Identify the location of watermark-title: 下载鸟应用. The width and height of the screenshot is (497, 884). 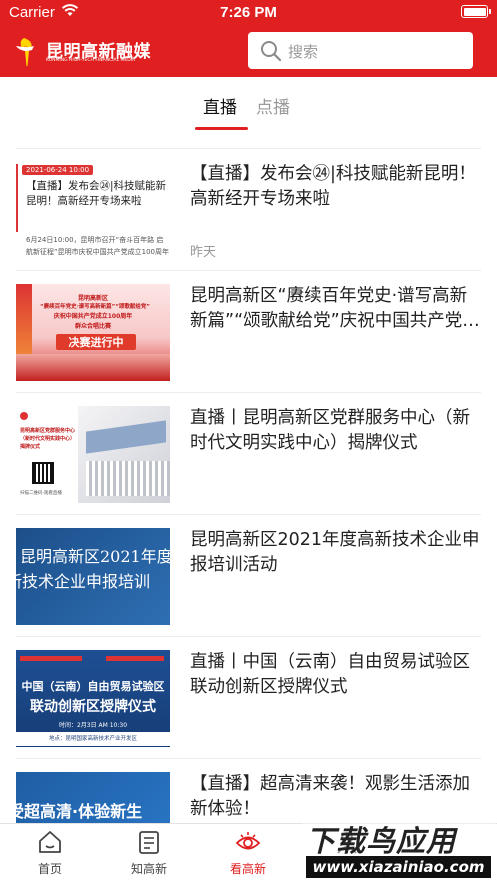
(381, 841).